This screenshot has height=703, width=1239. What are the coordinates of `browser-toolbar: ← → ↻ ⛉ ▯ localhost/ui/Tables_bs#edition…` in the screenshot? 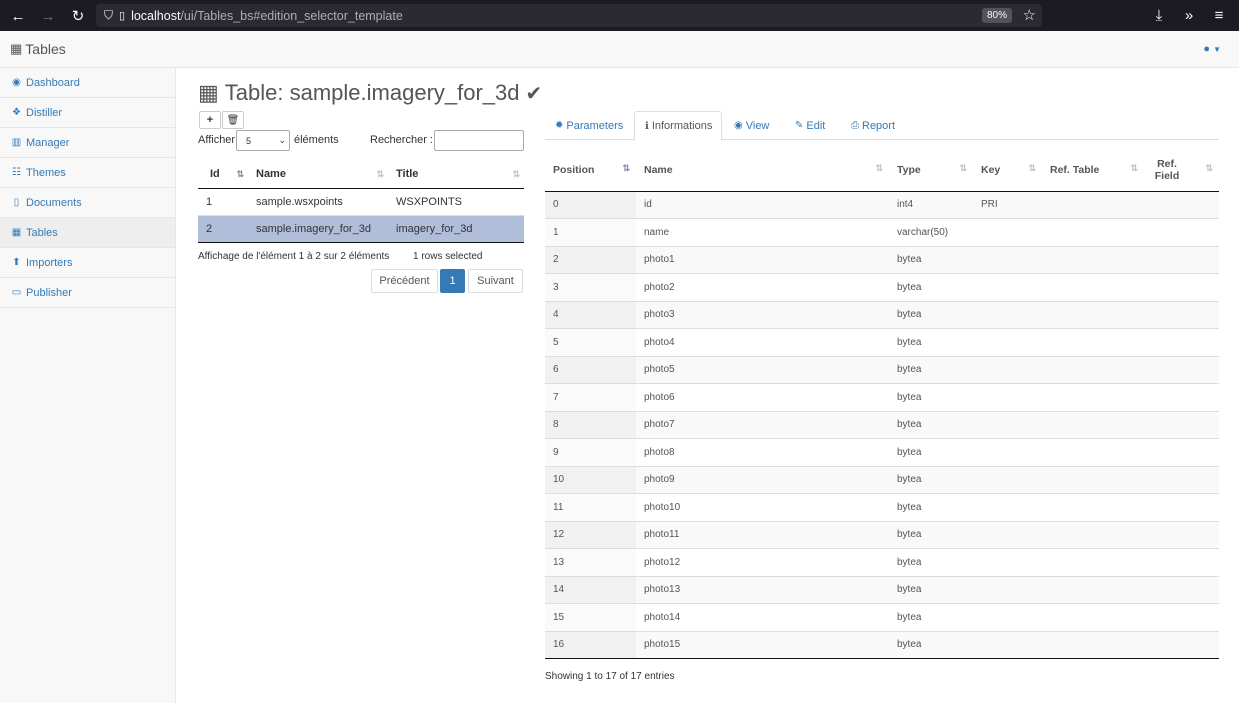 It's located at (619, 15).